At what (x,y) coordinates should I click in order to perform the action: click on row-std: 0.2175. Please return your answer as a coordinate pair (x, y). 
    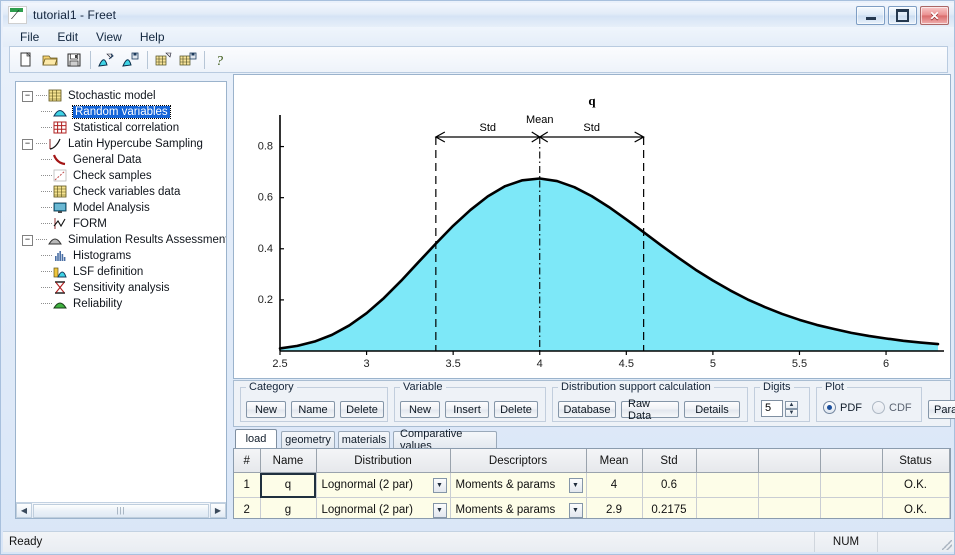
    Looking at the image, I should click on (669, 507).